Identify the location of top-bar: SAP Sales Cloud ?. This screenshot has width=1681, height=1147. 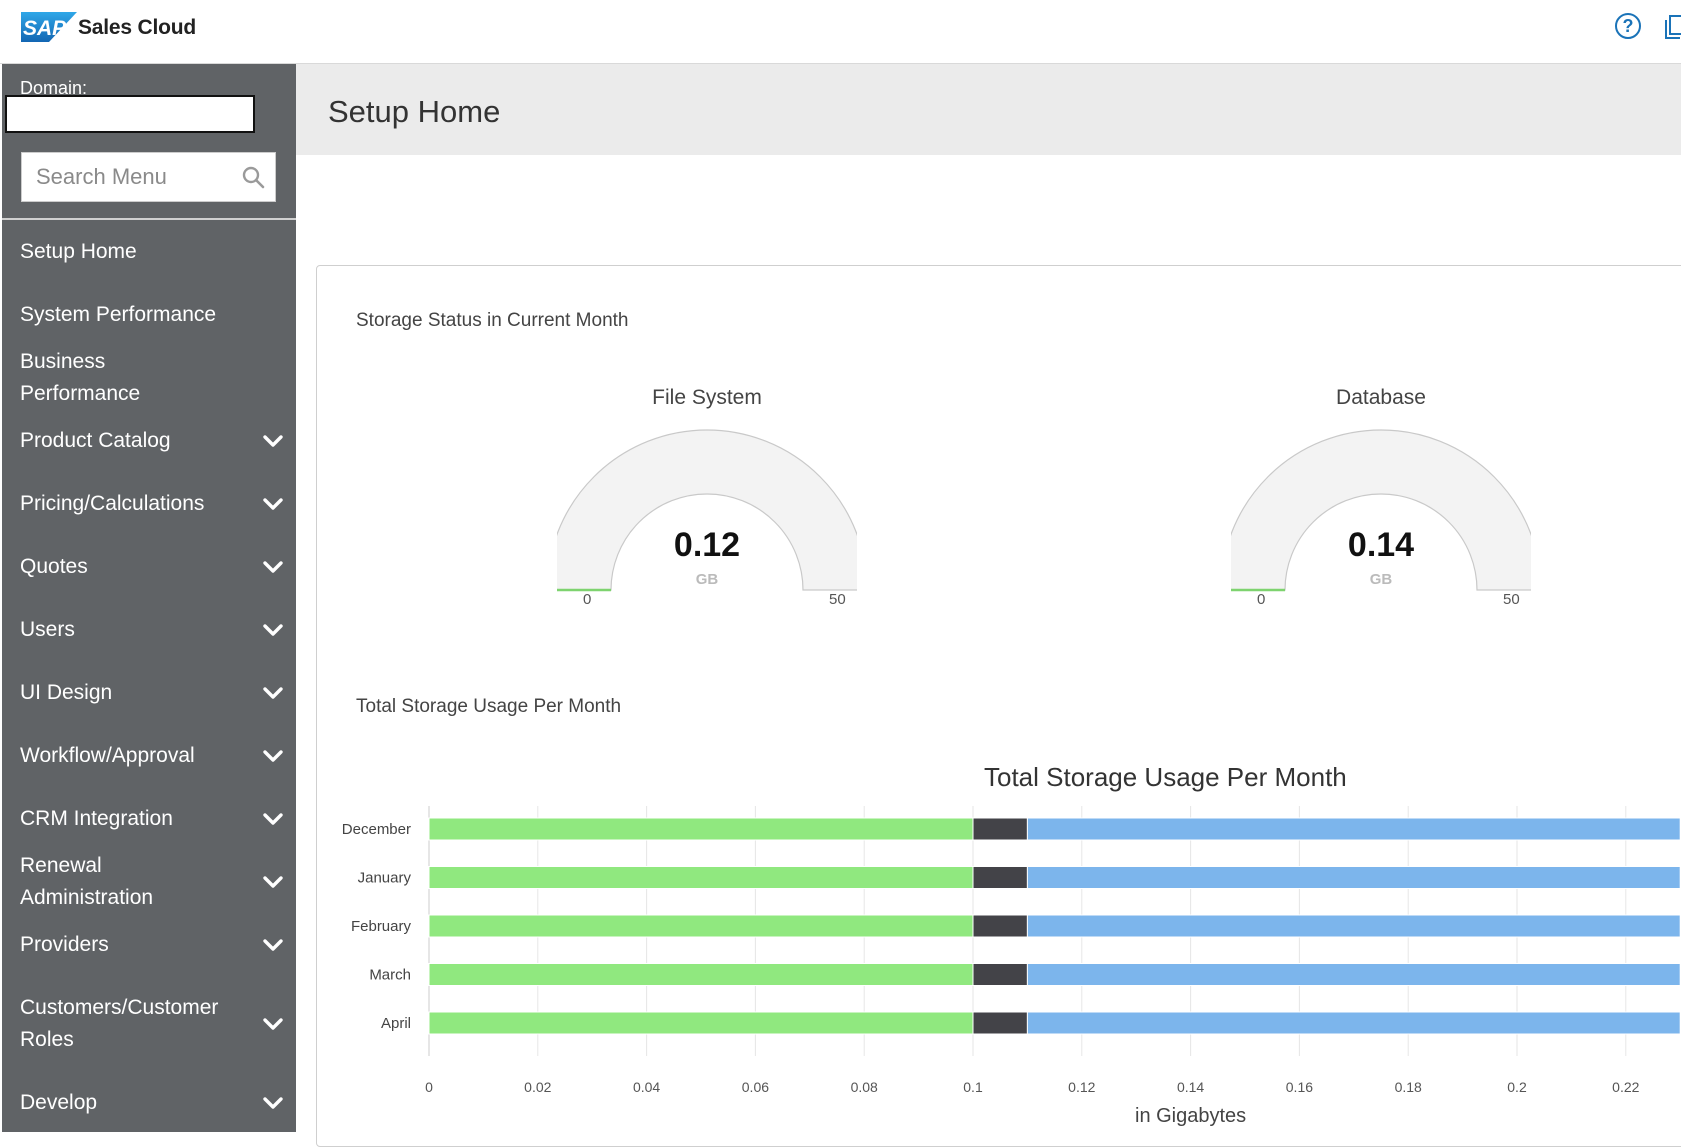
(840, 32).